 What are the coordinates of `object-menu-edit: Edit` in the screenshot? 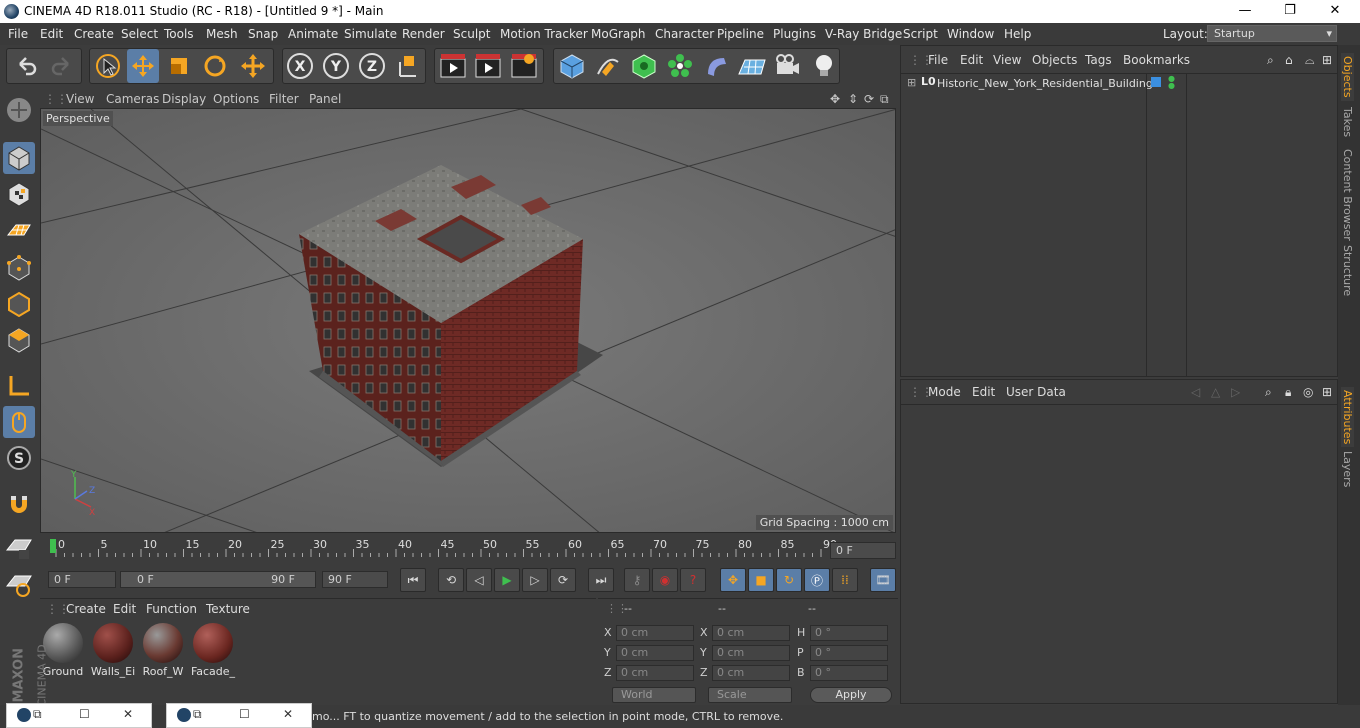 It's located at (971, 60).